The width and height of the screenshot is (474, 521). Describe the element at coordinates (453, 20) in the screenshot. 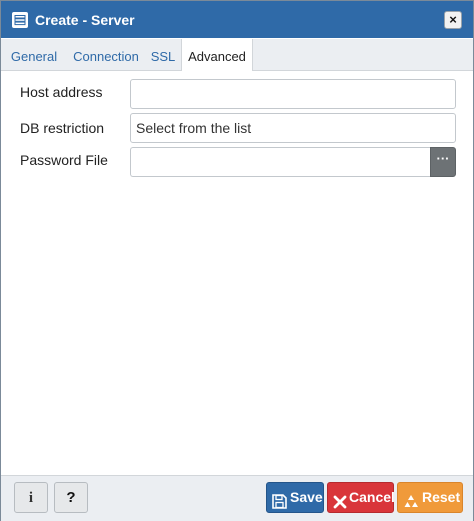

I see `close-button: ×` at that location.